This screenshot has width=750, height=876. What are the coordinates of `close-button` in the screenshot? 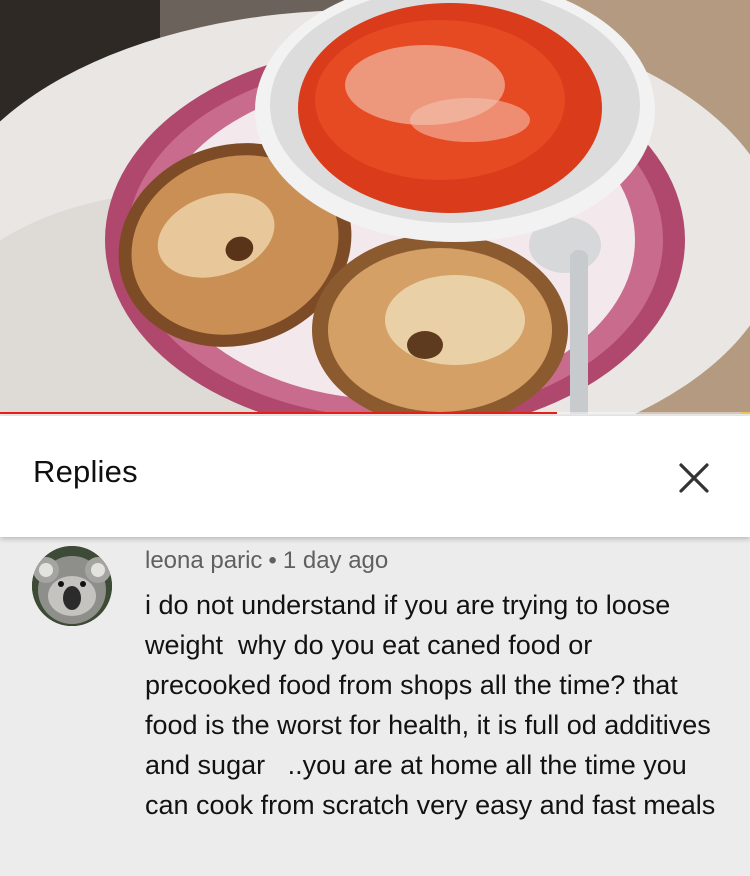 It's located at (694, 478).